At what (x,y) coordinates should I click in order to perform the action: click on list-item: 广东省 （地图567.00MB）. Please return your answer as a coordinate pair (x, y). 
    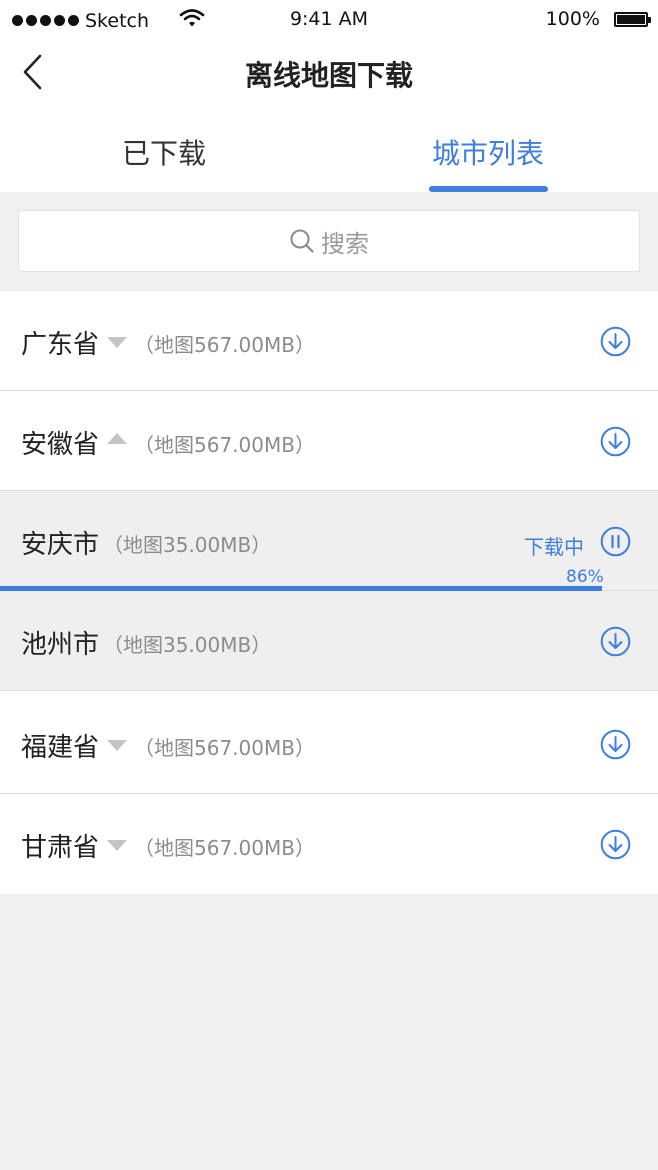
    Looking at the image, I should click on (329, 341).